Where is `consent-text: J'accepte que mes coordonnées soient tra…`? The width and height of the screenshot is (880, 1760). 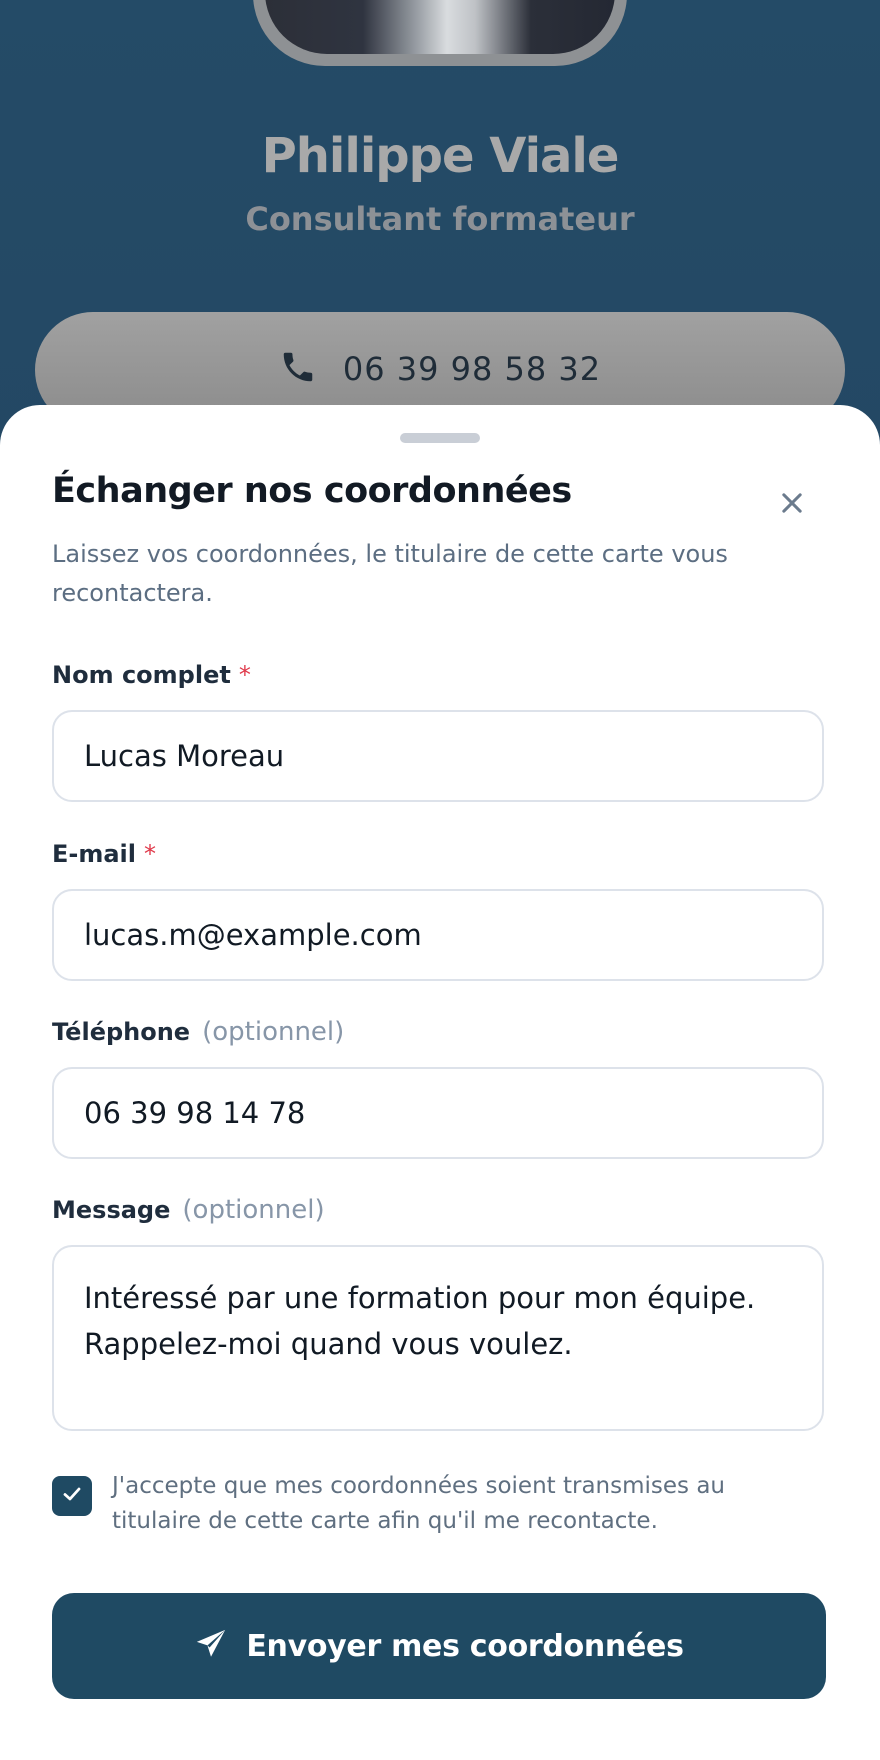
consent-text: J'accepte que mes coordonnées soient tra… is located at coordinates (418, 1503).